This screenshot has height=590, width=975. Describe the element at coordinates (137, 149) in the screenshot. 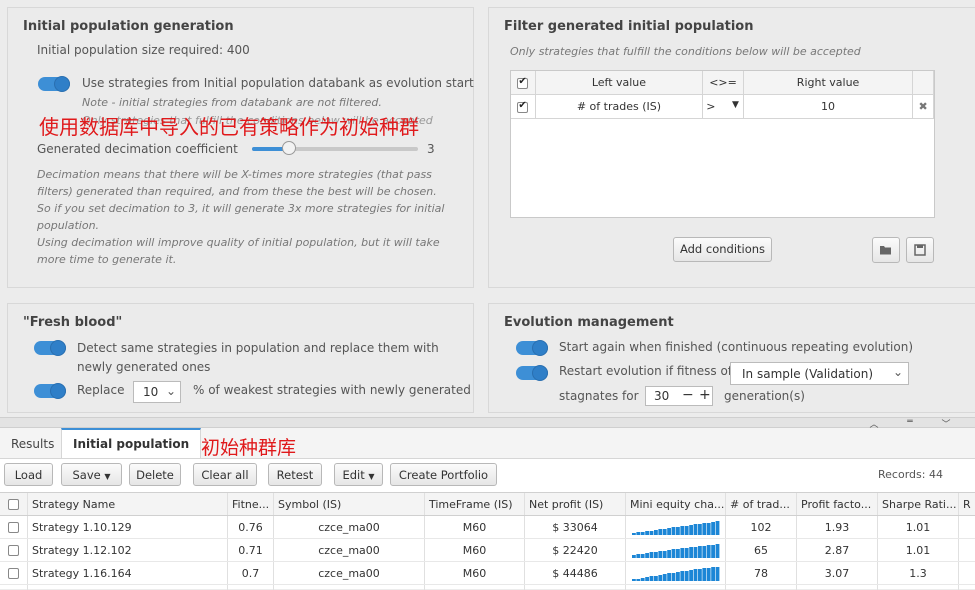

I see `decimation-label: Generated decimation coefficient` at that location.